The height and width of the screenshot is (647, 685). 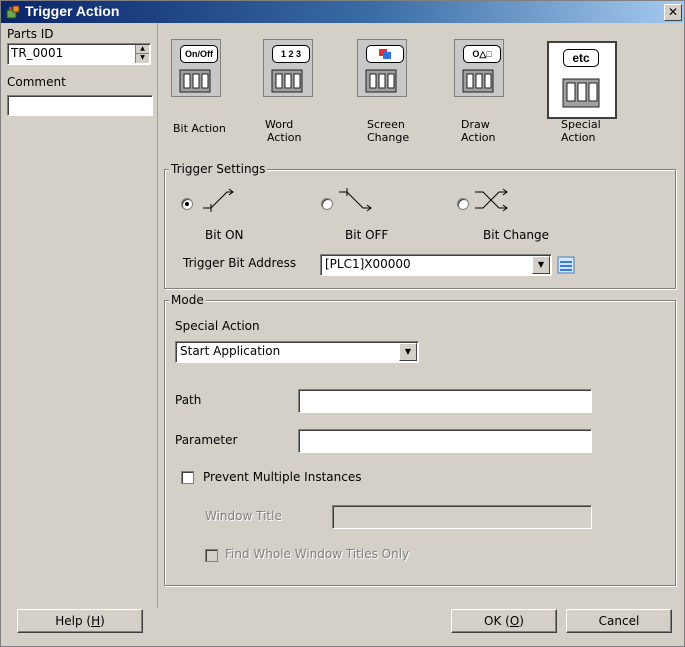 What do you see at coordinates (224, 235) in the screenshot?
I see `bit-on-label: Bit ON` at bounding box center [224, 235].